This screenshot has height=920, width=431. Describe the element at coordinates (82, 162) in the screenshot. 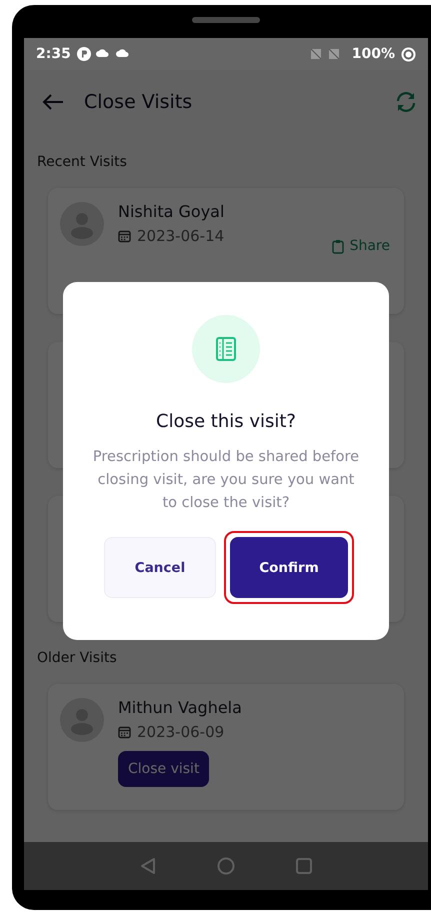

I see `section-title: Recent Visits` at that location.